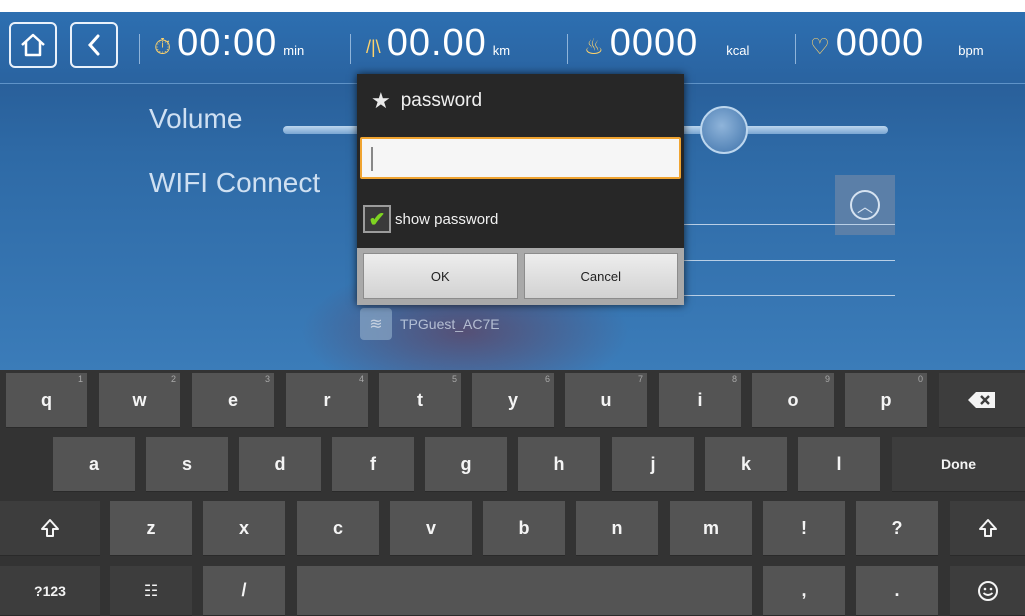 The width and height of the screenshot is (1025, 616). What do you see at coordinates (600, 276) in the screenshot?
I see `cancel-button: Cancel` at bounding box center [600, 276].